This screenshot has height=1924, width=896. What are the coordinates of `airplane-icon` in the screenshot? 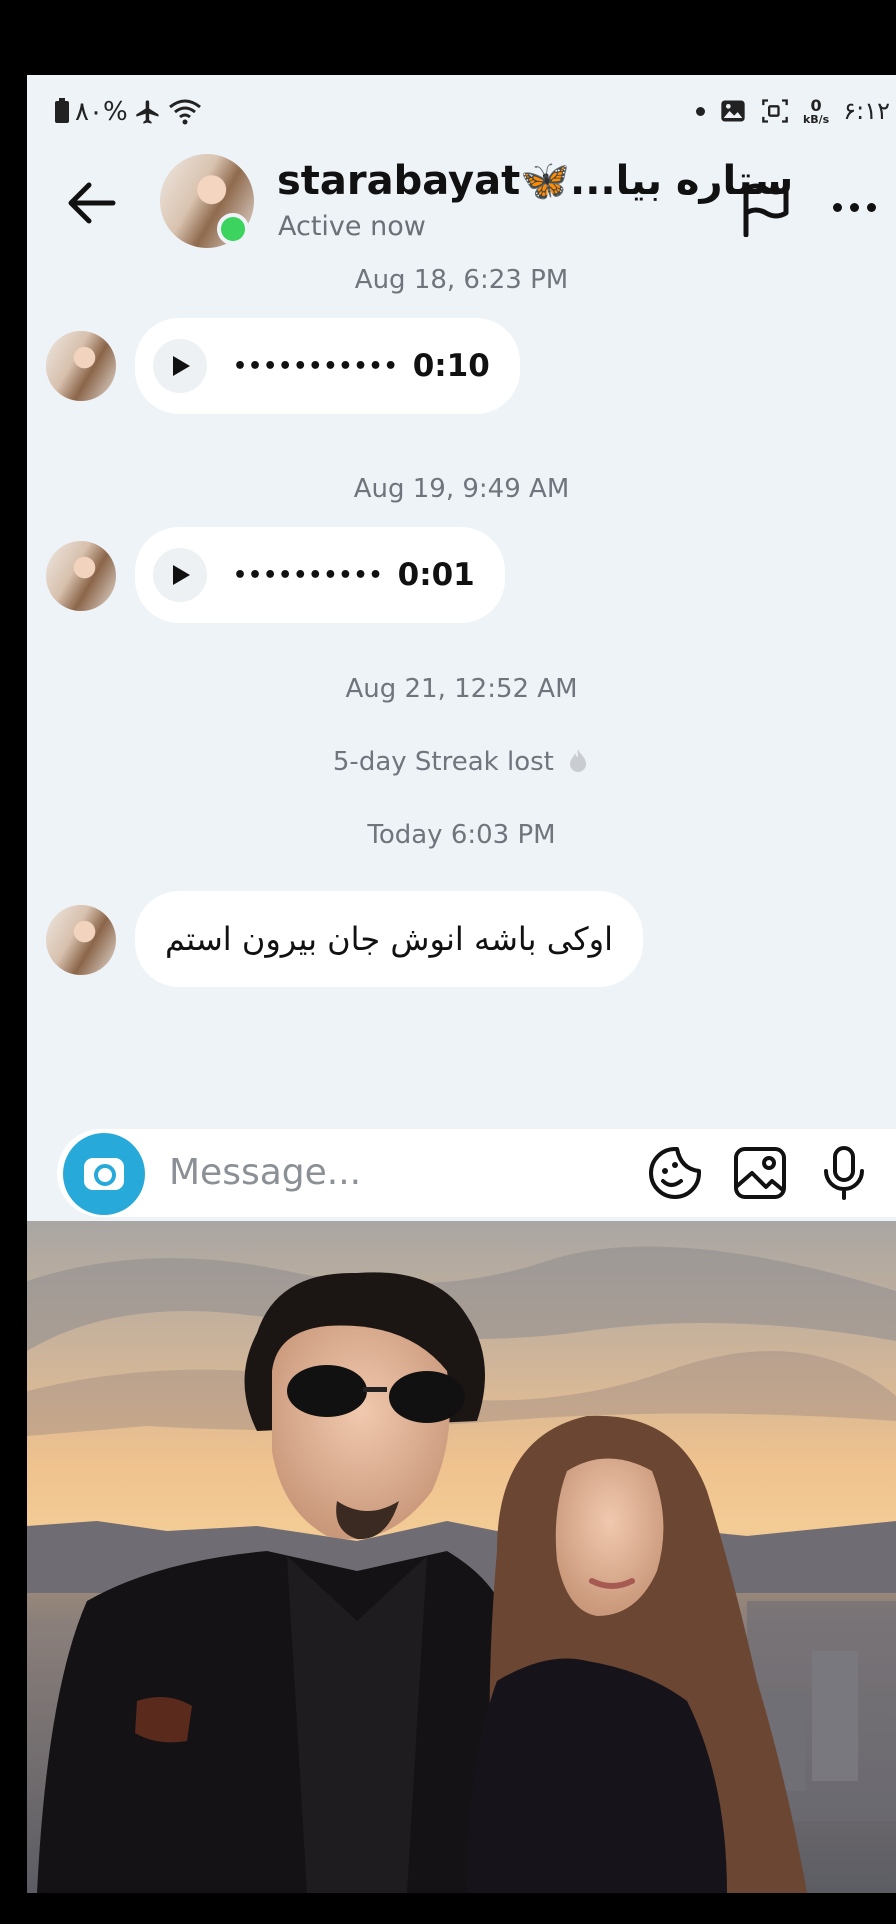 It's located at (147, 112).